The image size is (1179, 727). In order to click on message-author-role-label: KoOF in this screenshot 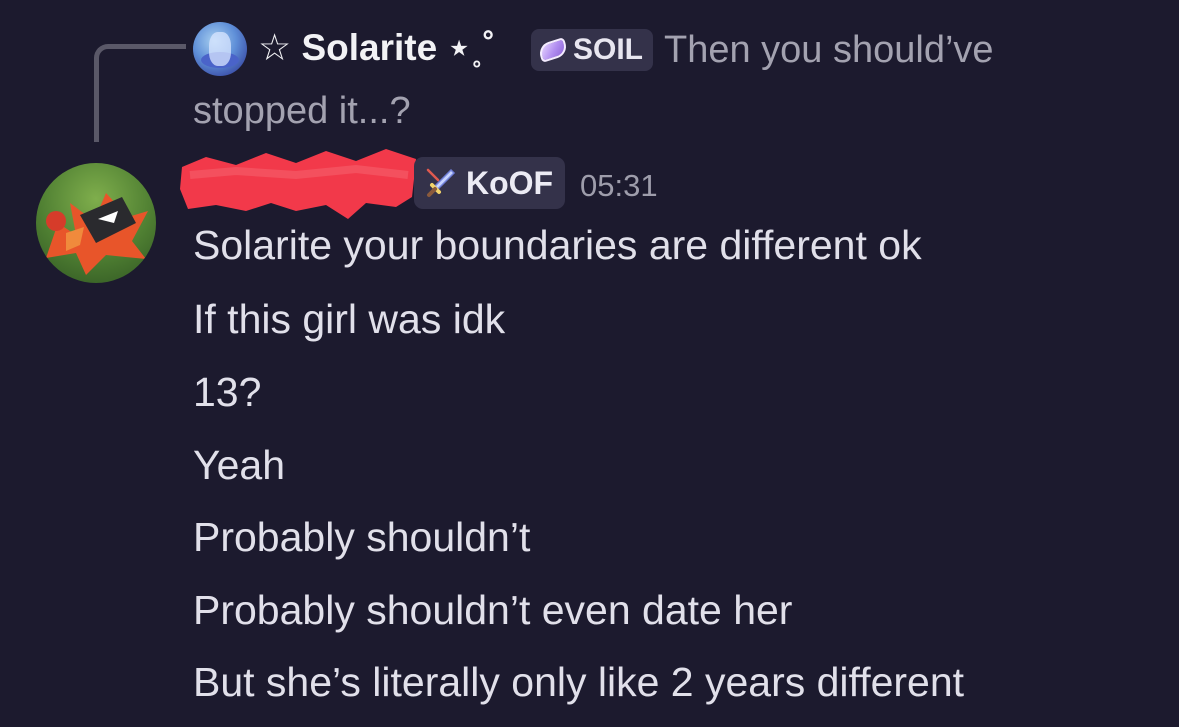, I will do `click(510, 182)`.